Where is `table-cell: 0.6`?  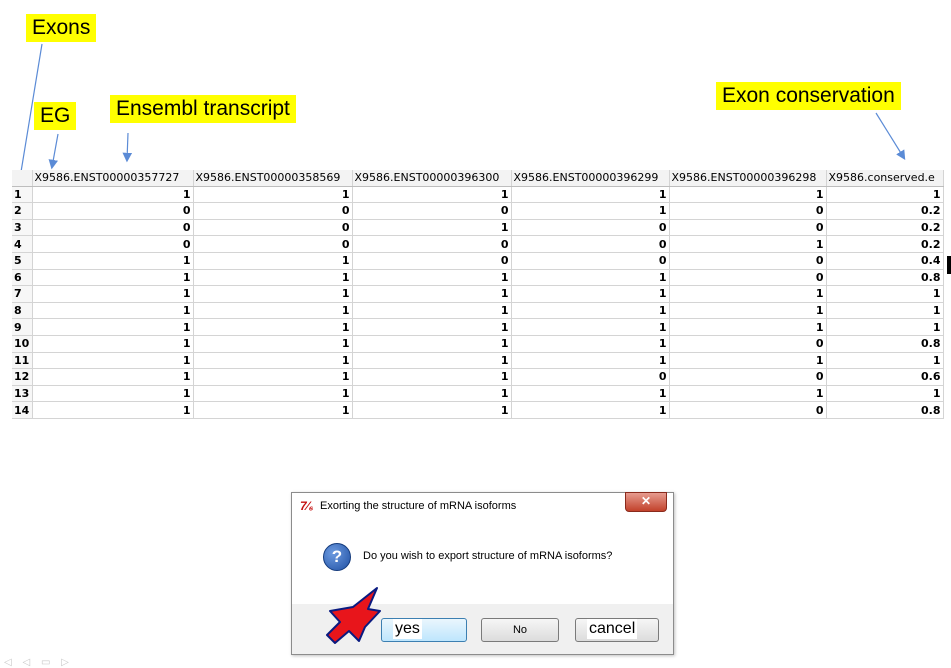
table-cell: 0.6 is located at coordinates (885, 377).